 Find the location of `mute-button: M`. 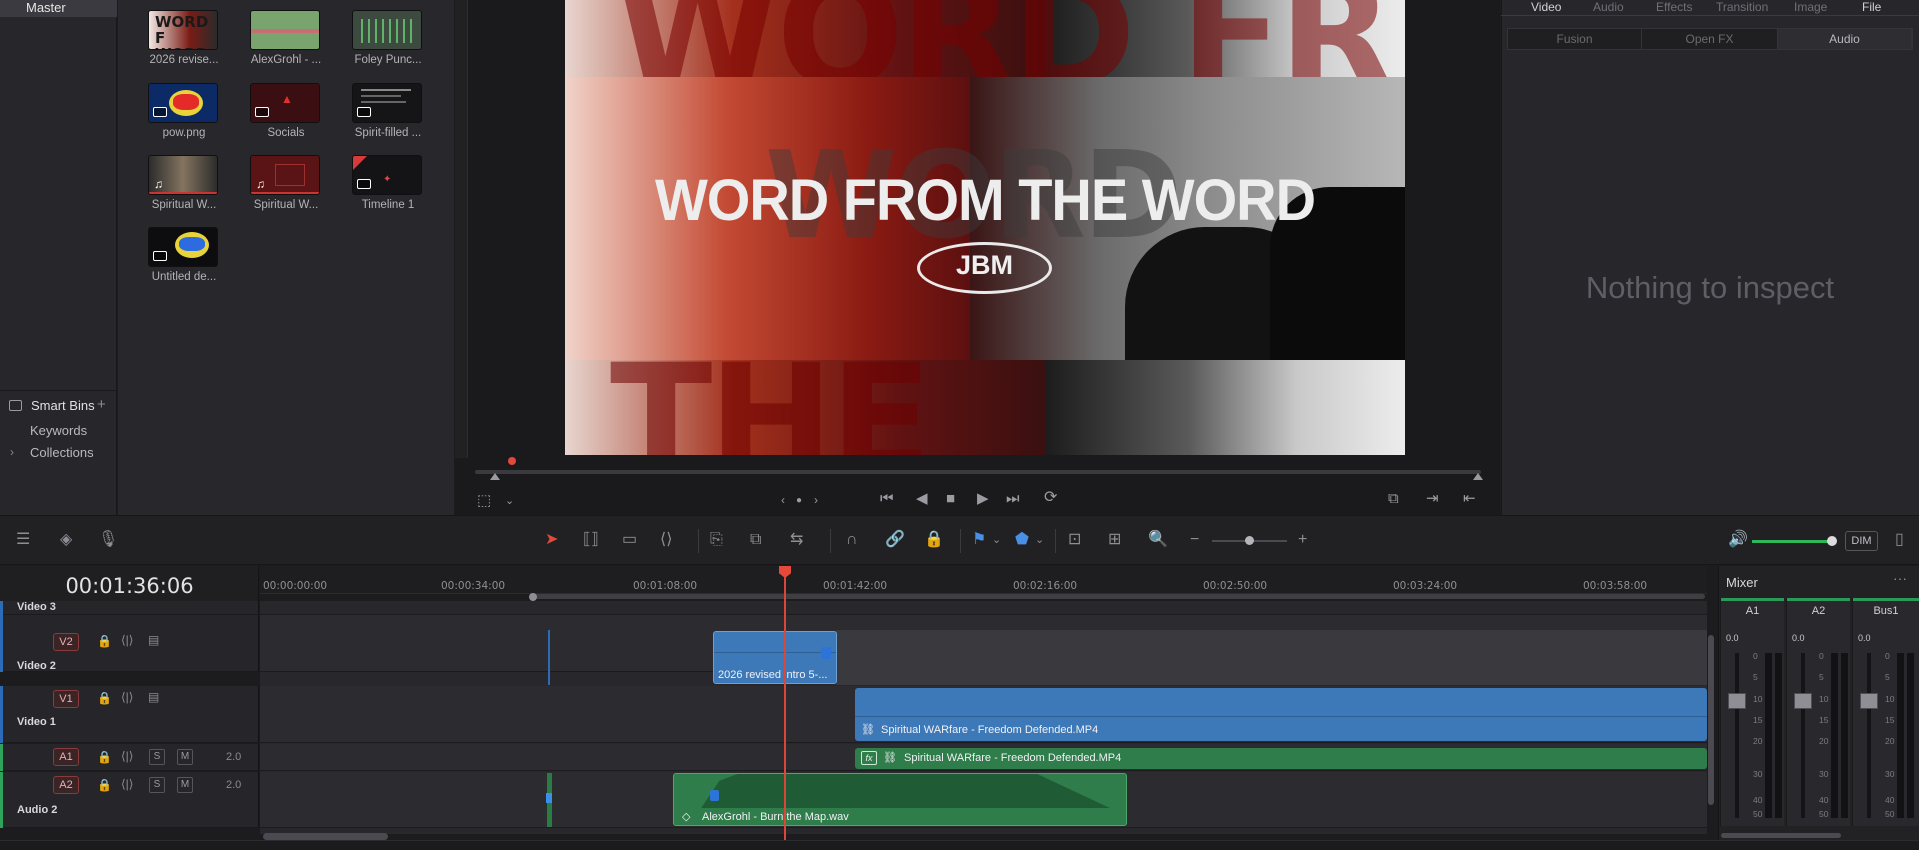

mute-button: M is located at coordinates (185, 757).